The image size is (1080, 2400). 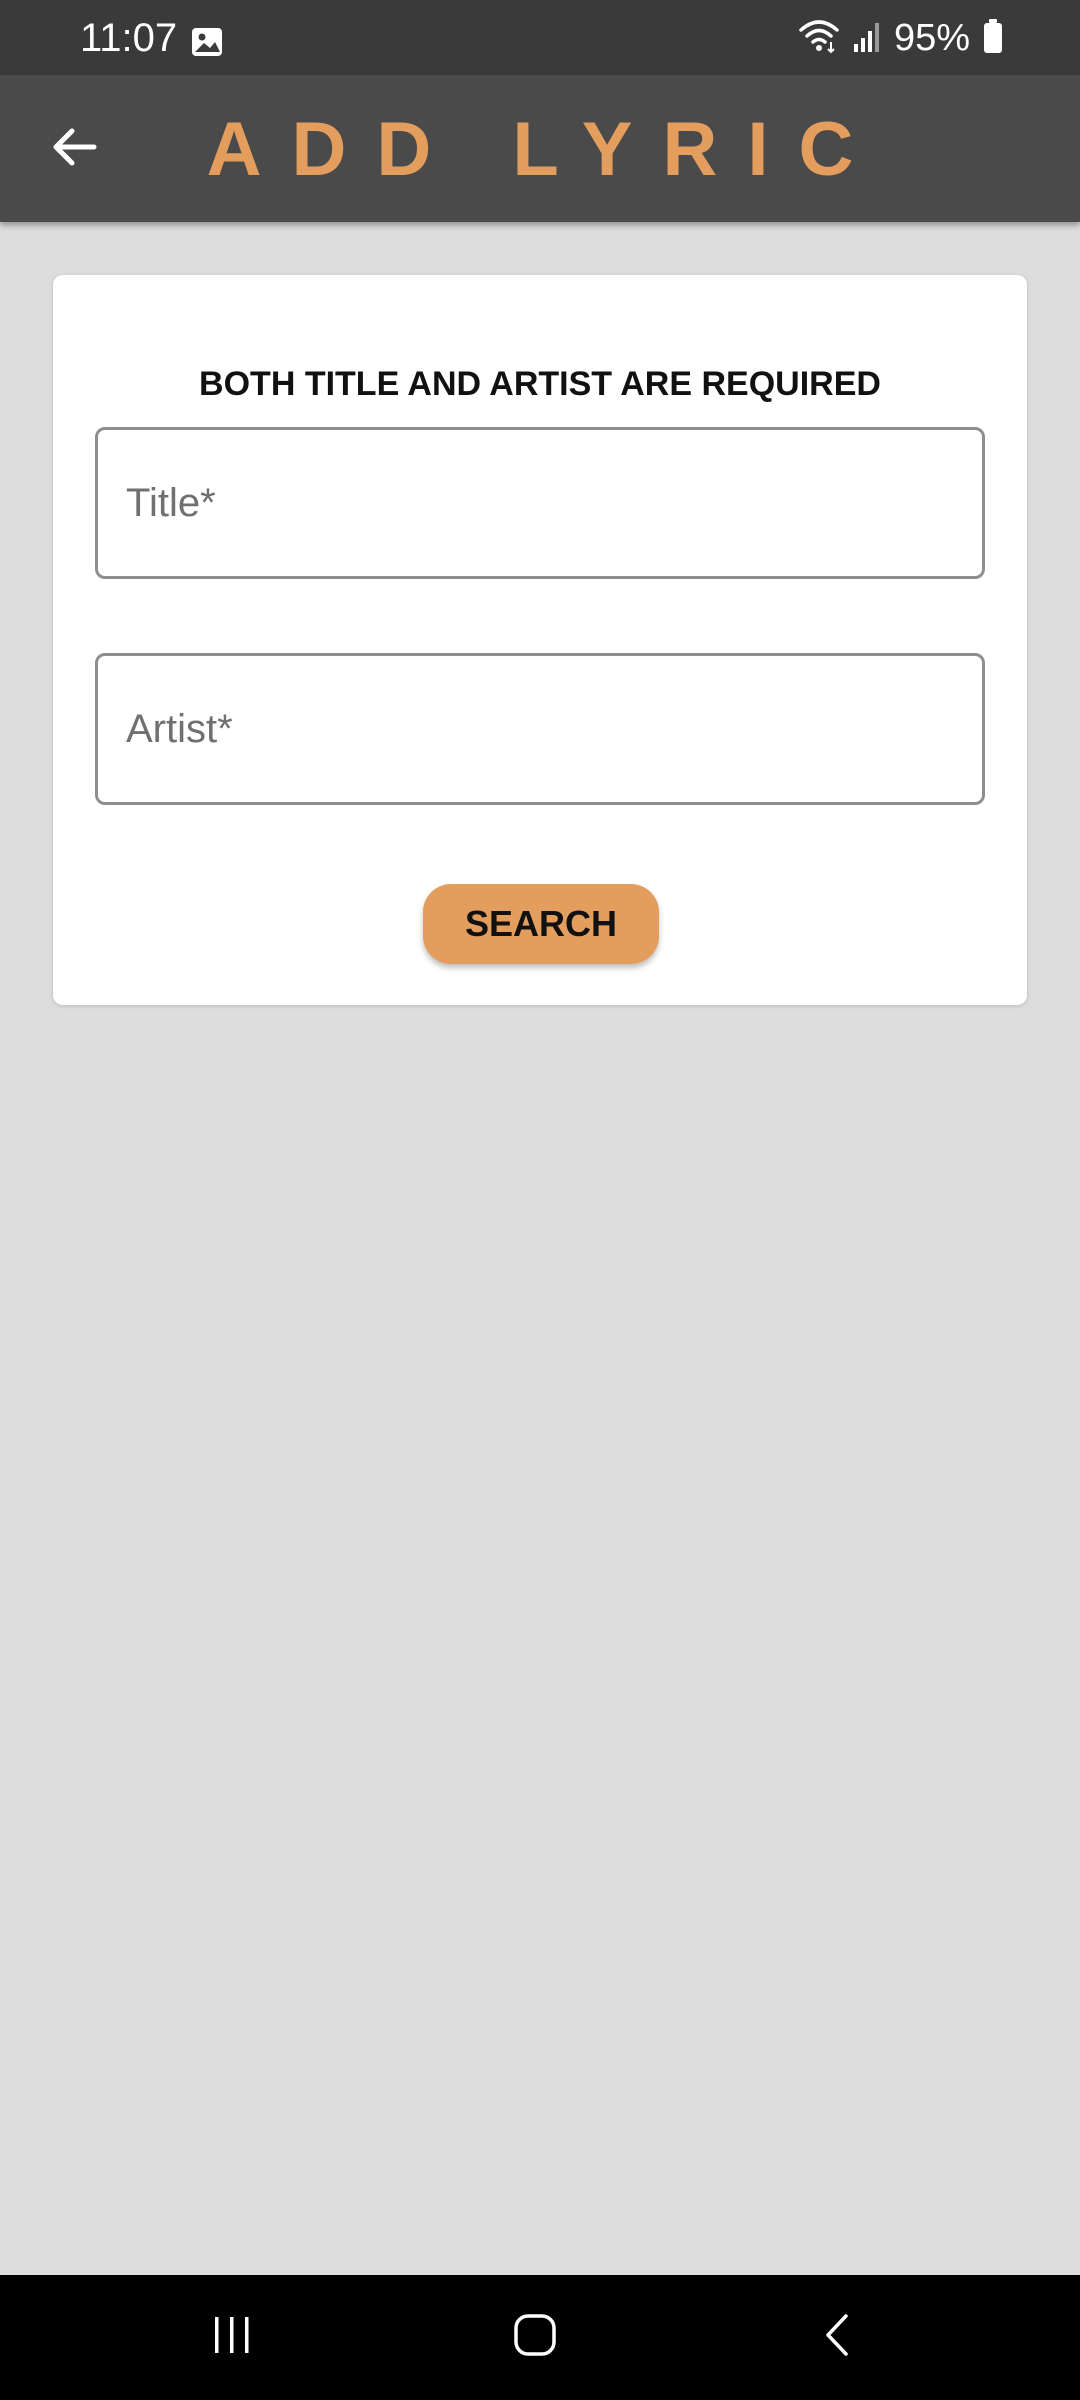 What do you see at coordinates (931, 38) in the screenshot?
I see `battery-percent: 95%` at bounding box center [931, 38].